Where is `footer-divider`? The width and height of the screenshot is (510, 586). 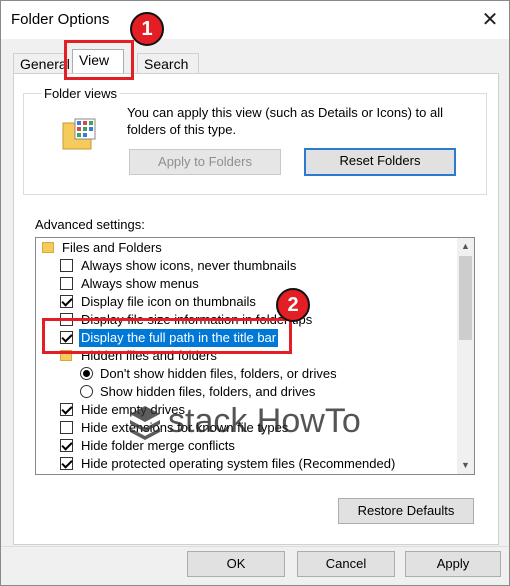
footer-divider is located at coordinates (255, 546).